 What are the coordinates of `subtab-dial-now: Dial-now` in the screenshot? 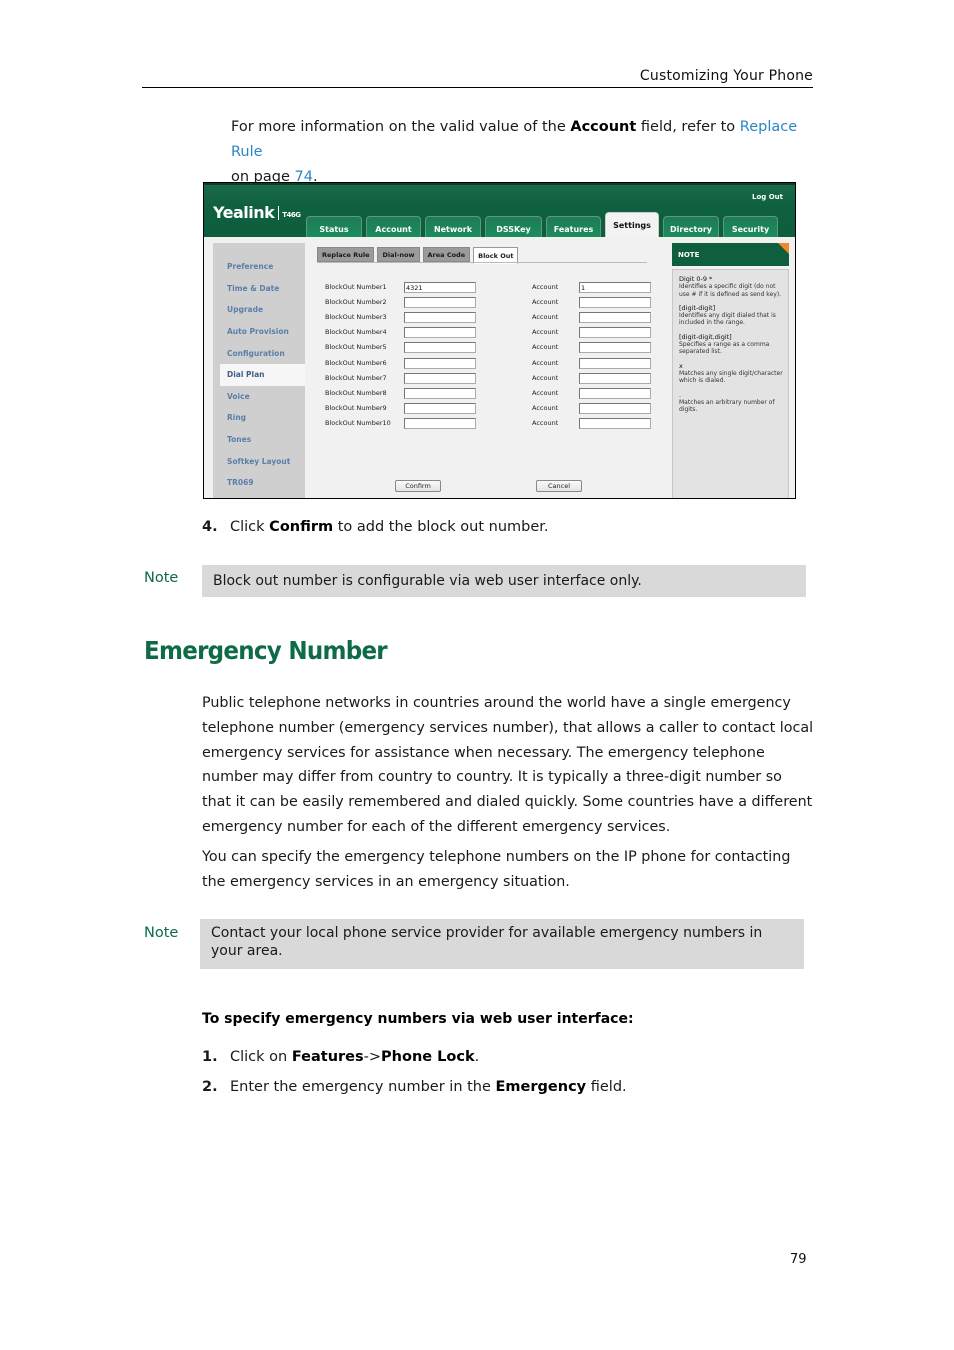 It's located at (398, 254).